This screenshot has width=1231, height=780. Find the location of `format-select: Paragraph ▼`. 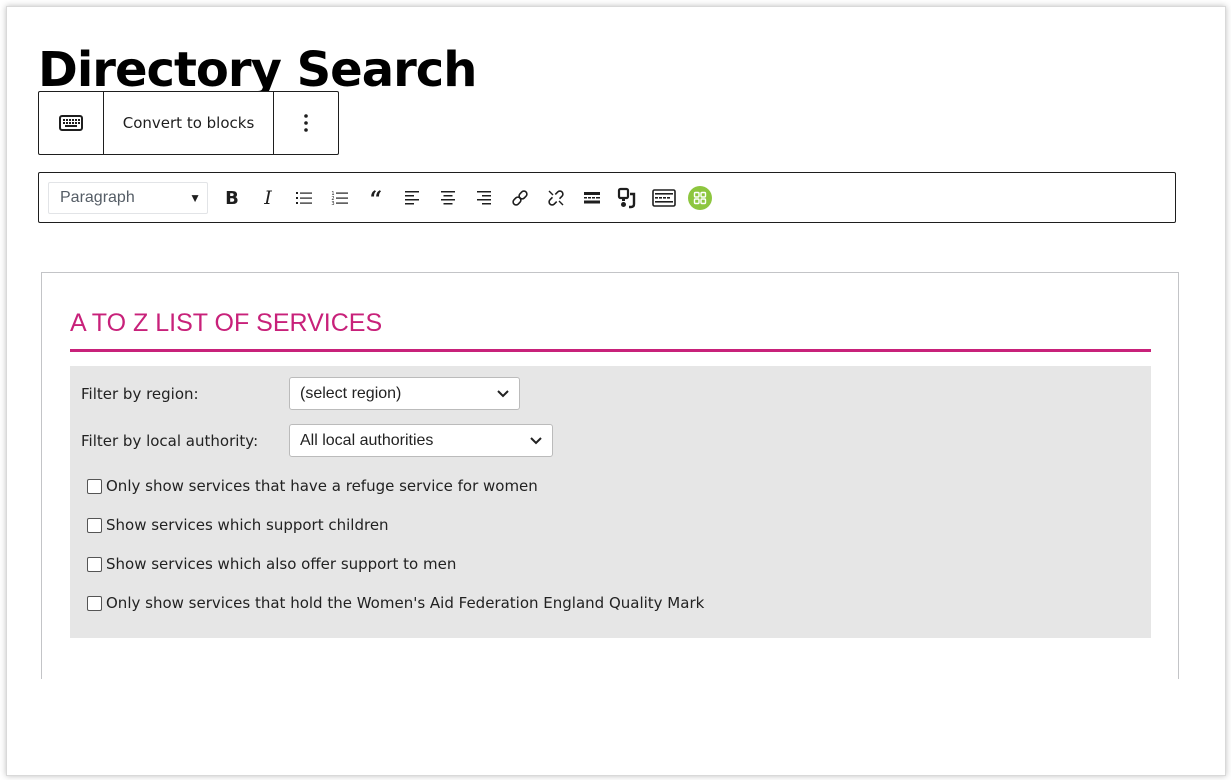

format-select: Paragraph ▼ is located at coordinates (128, 197).